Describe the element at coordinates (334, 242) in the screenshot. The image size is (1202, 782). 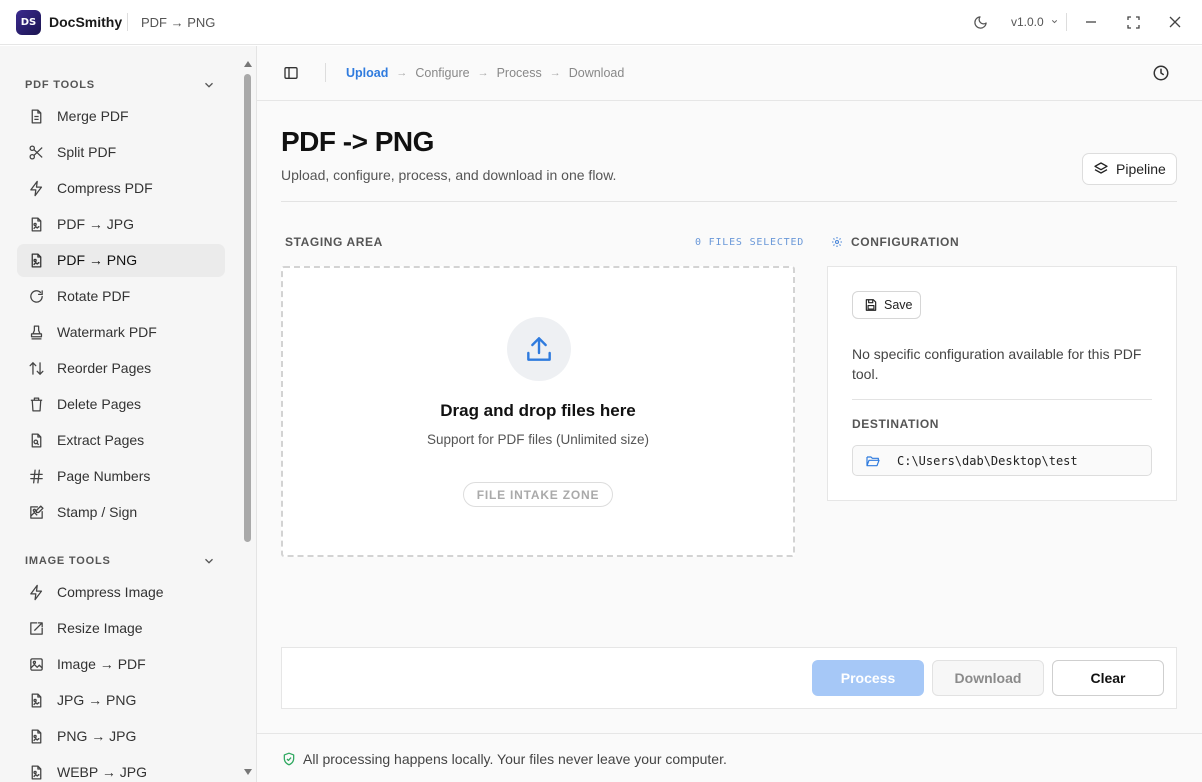
I see `staging-area-label: STAGING AREA` at that location.